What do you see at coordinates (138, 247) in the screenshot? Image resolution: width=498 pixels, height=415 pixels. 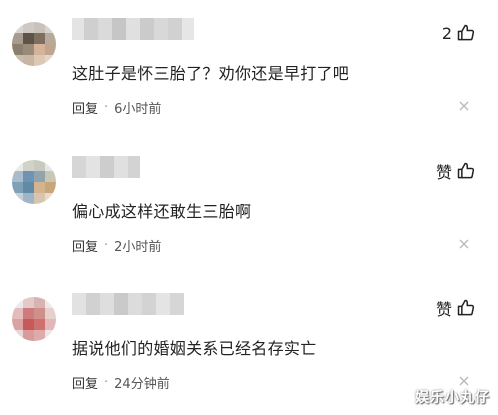 I see `timestamp: 2小时前` at bounding box center [138, 247].